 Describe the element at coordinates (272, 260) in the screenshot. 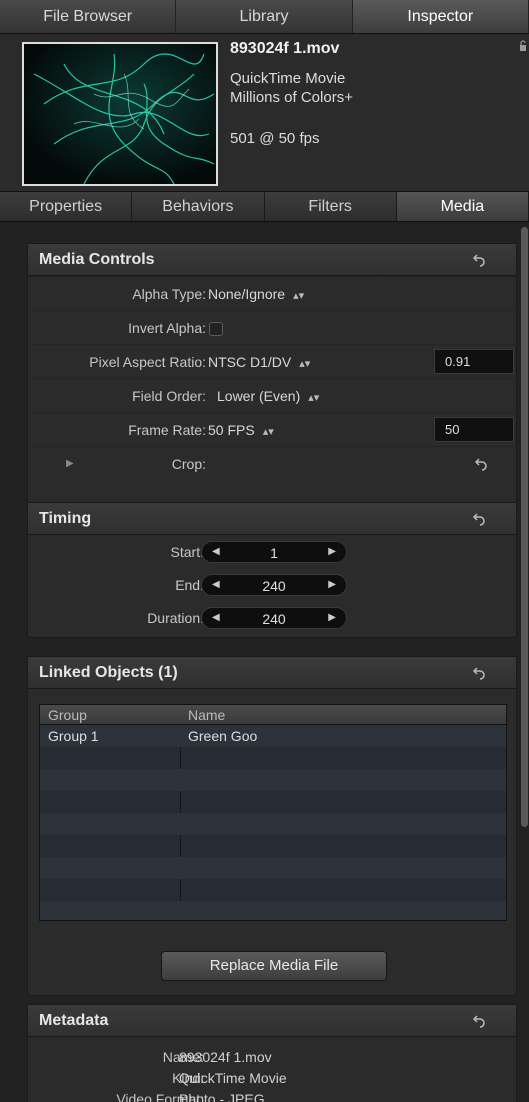

I see `panel-header: Media Controls` at that location.